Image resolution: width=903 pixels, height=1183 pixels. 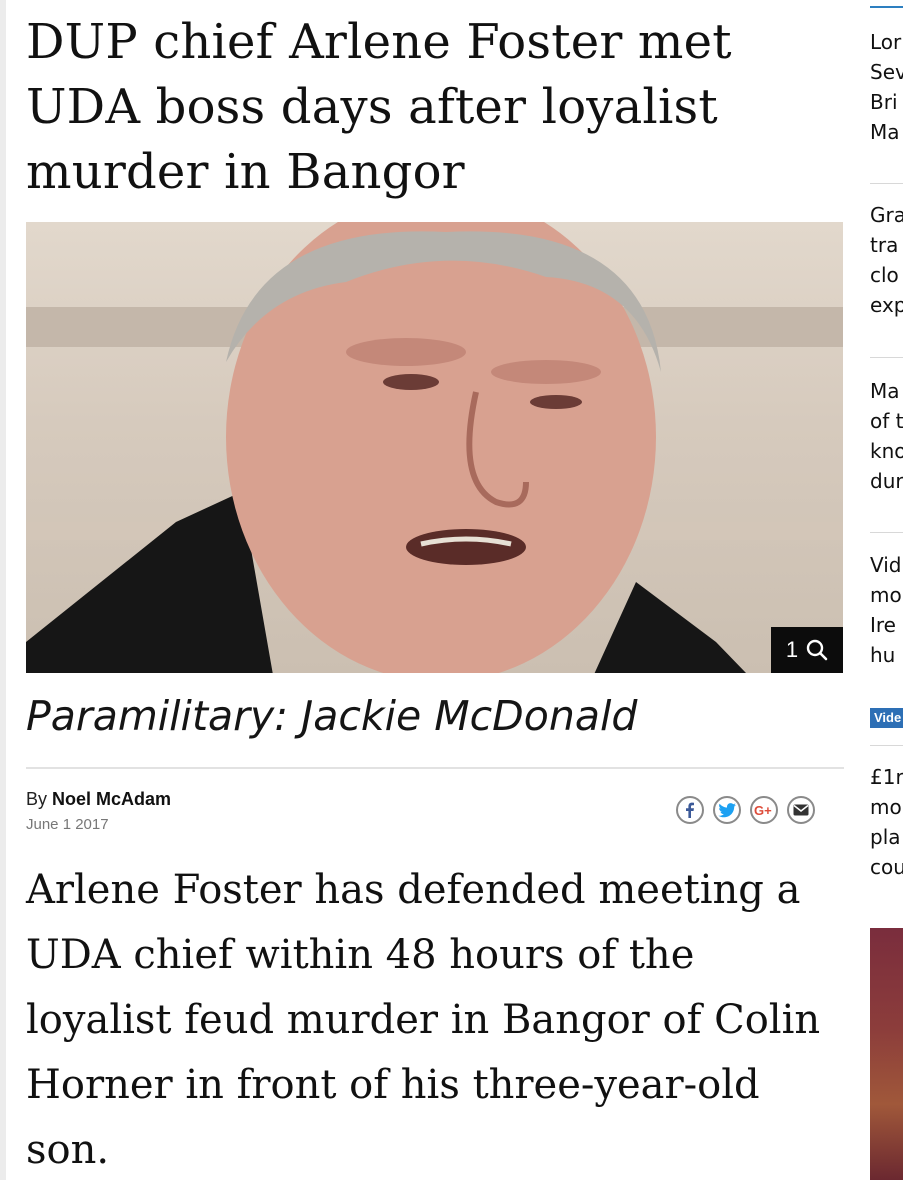 What do you see at coordinates (886, 718) in the screenshot?
I see `video-badge: Vide` at bounding box center [886, 718].